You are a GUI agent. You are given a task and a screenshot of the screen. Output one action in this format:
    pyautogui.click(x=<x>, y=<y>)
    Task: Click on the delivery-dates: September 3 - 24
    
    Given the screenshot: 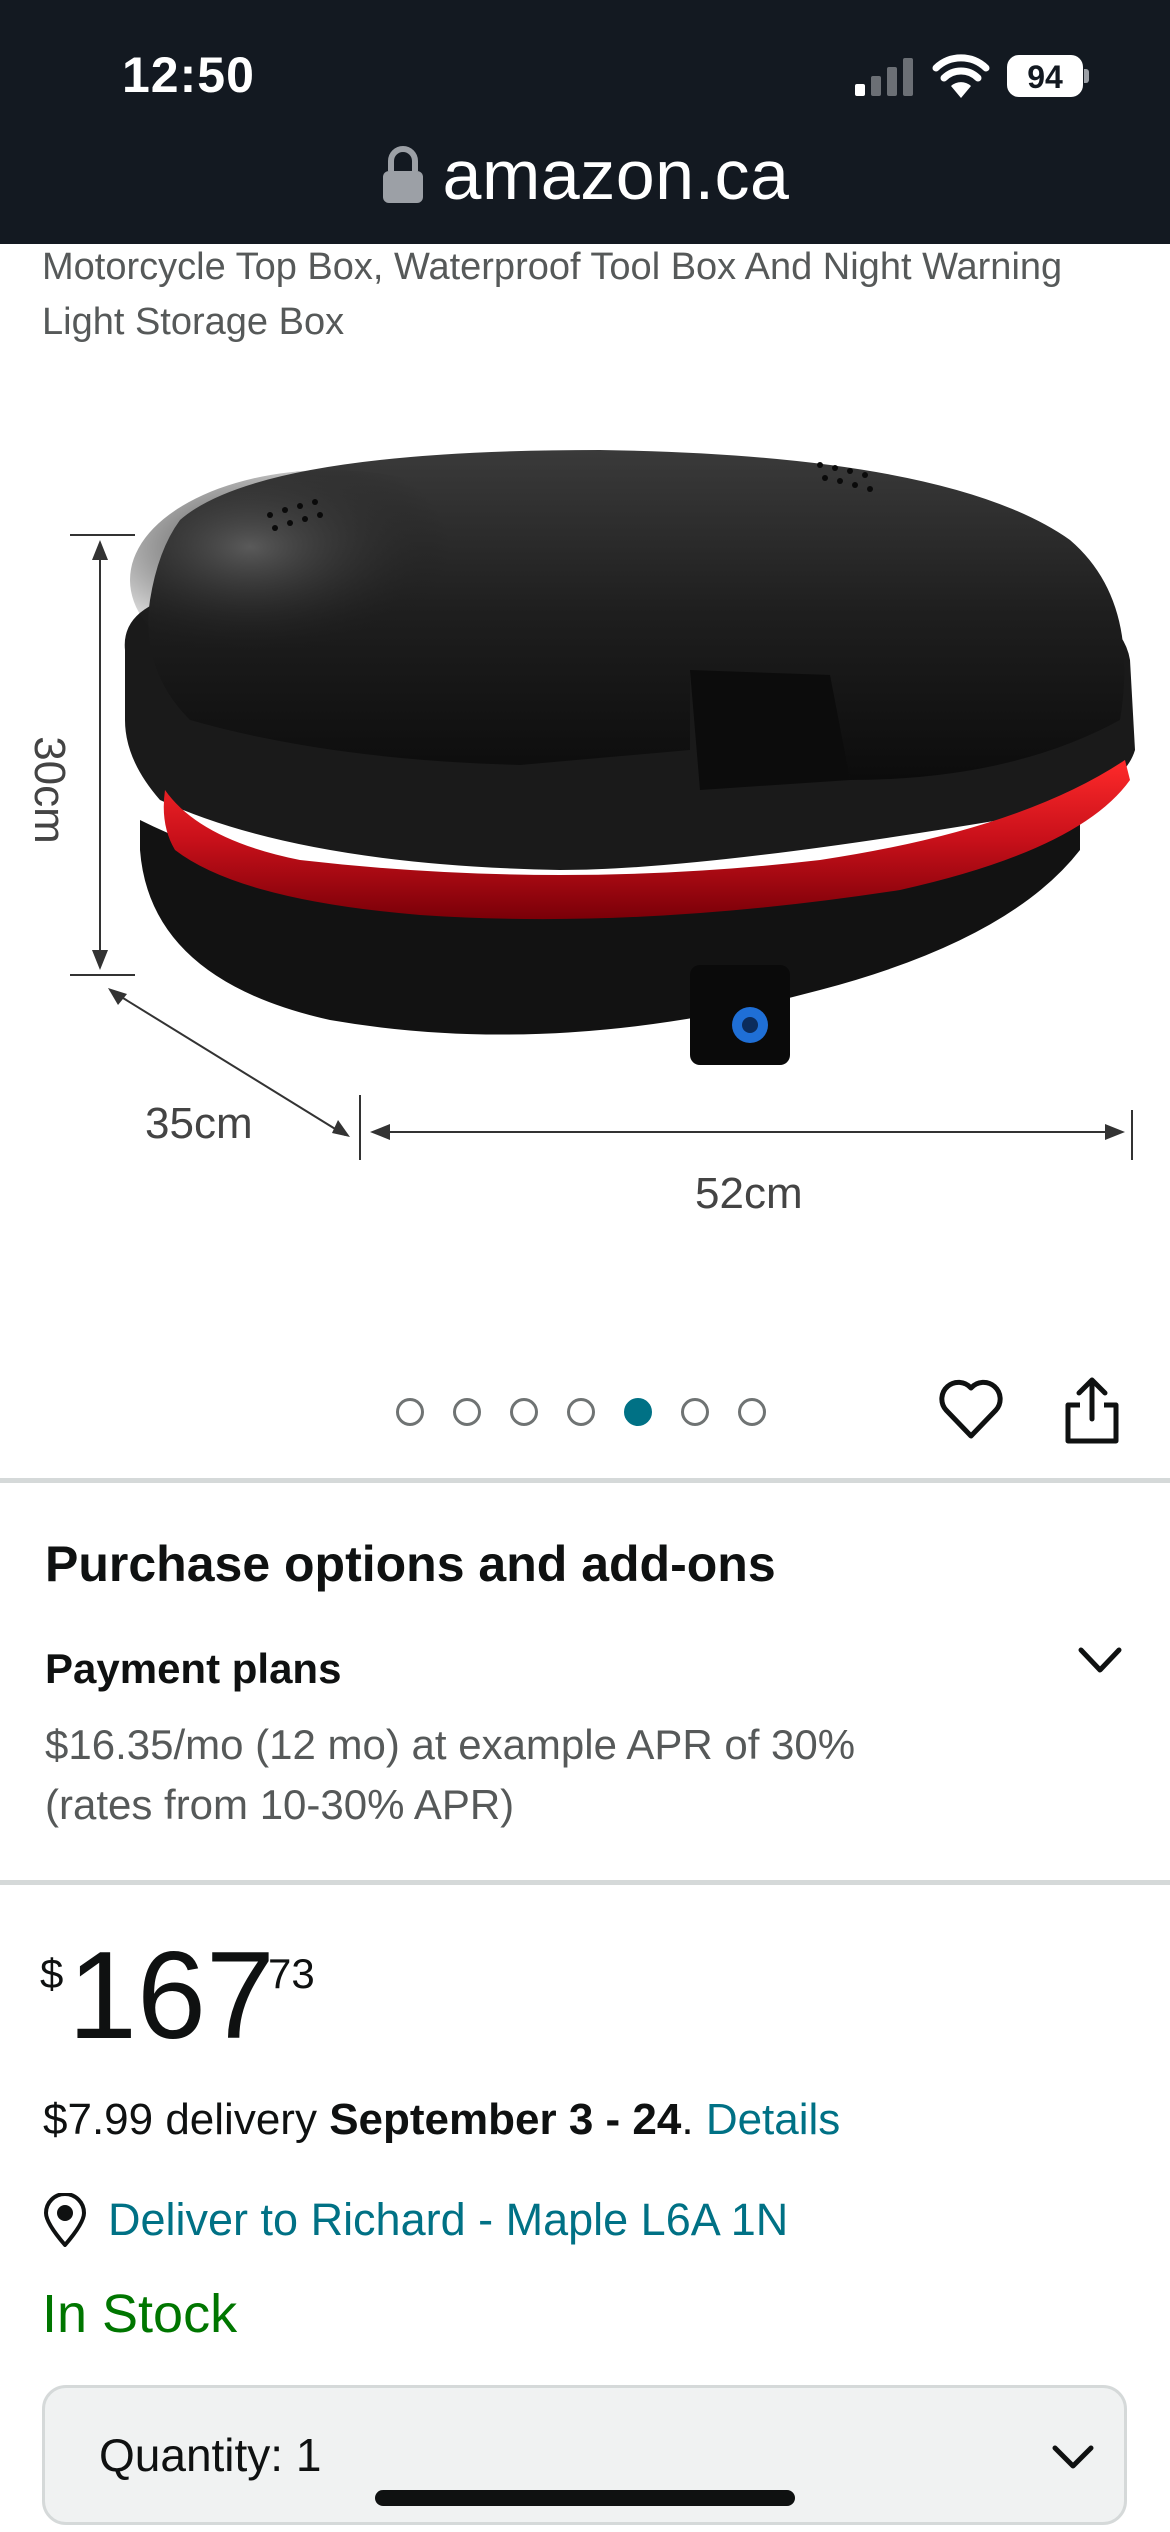 What is the action you would take?
    pyautogui.click(x=505, y=2119)
    